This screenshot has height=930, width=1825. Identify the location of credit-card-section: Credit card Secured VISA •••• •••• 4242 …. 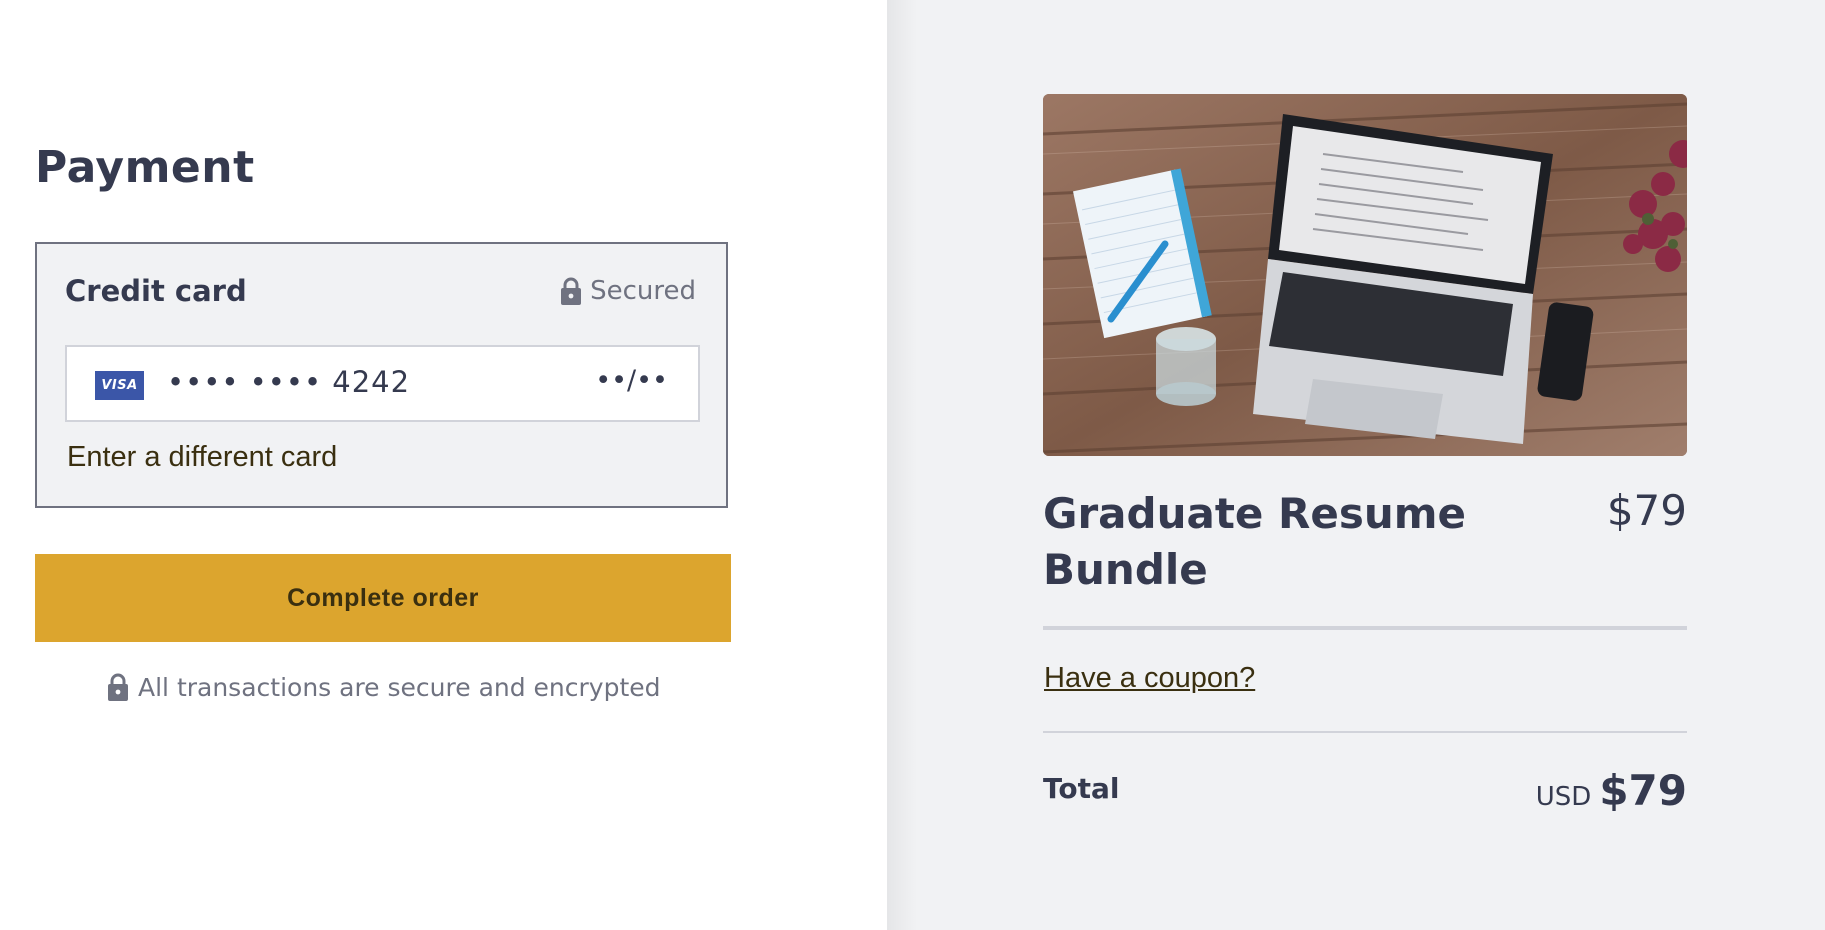
(381, 375).